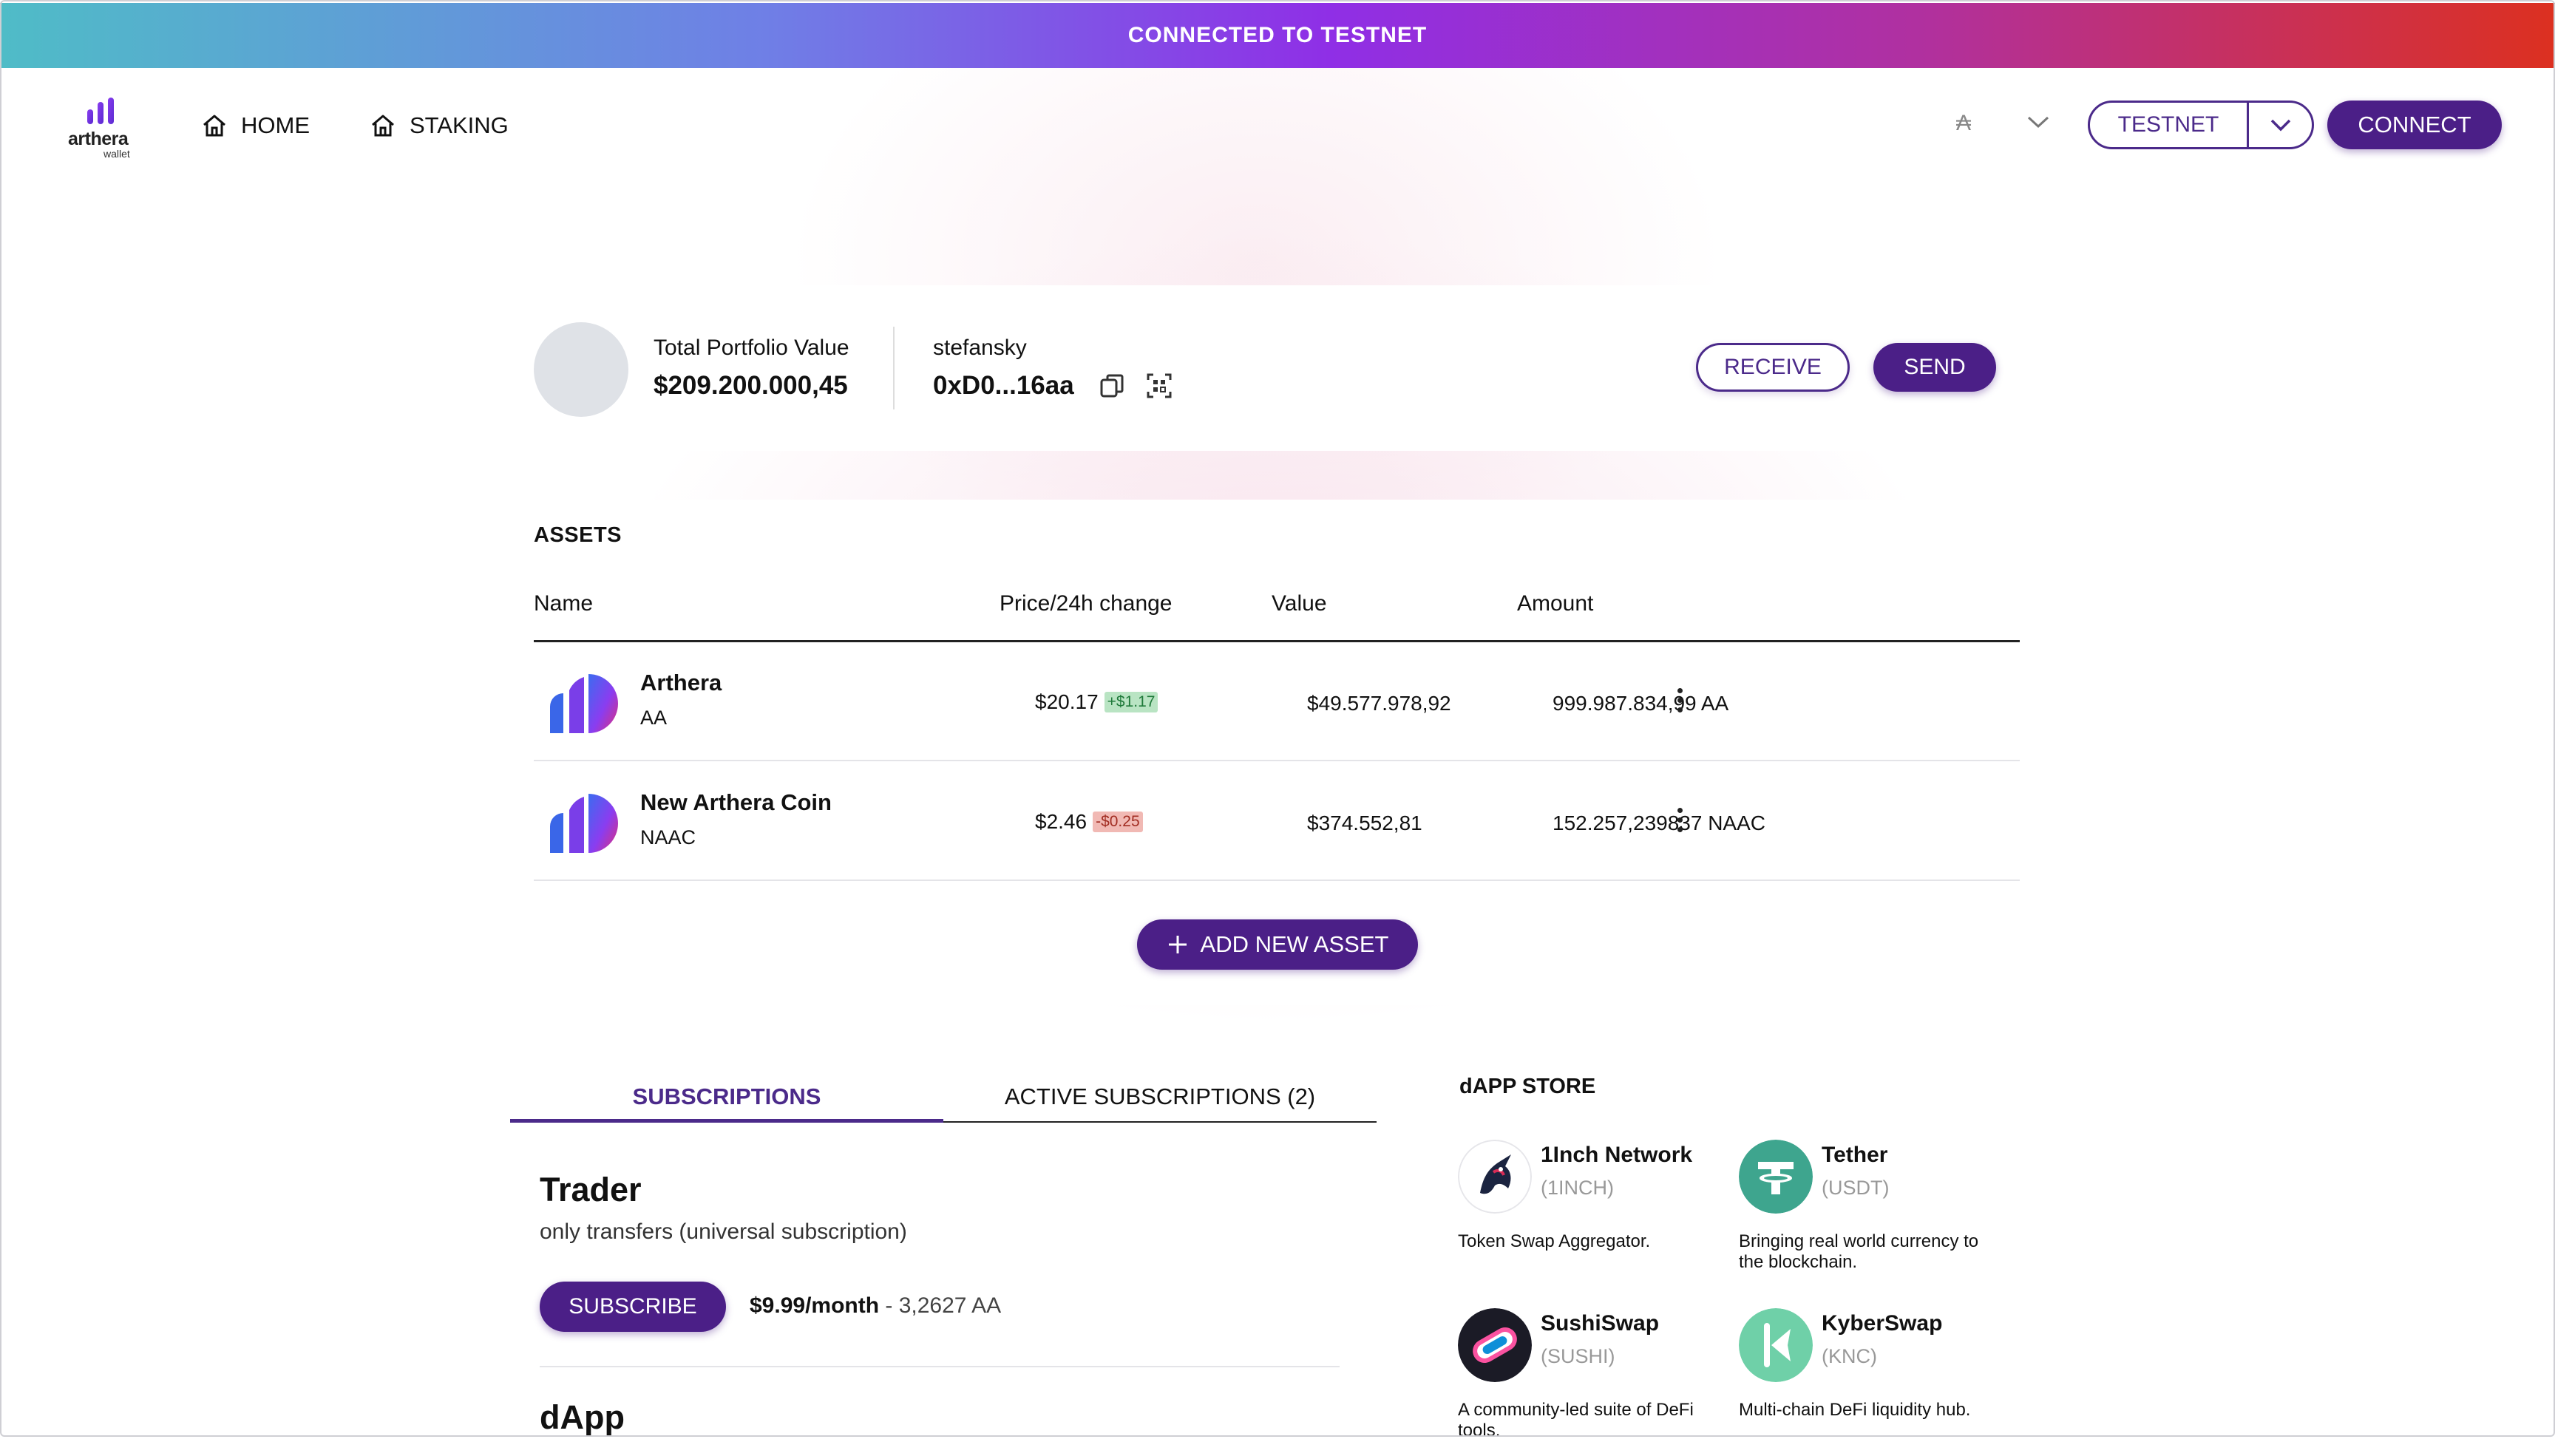  I want to click on dapp-description: A community-led suite of DeFi tools., so click(1576, 1420).